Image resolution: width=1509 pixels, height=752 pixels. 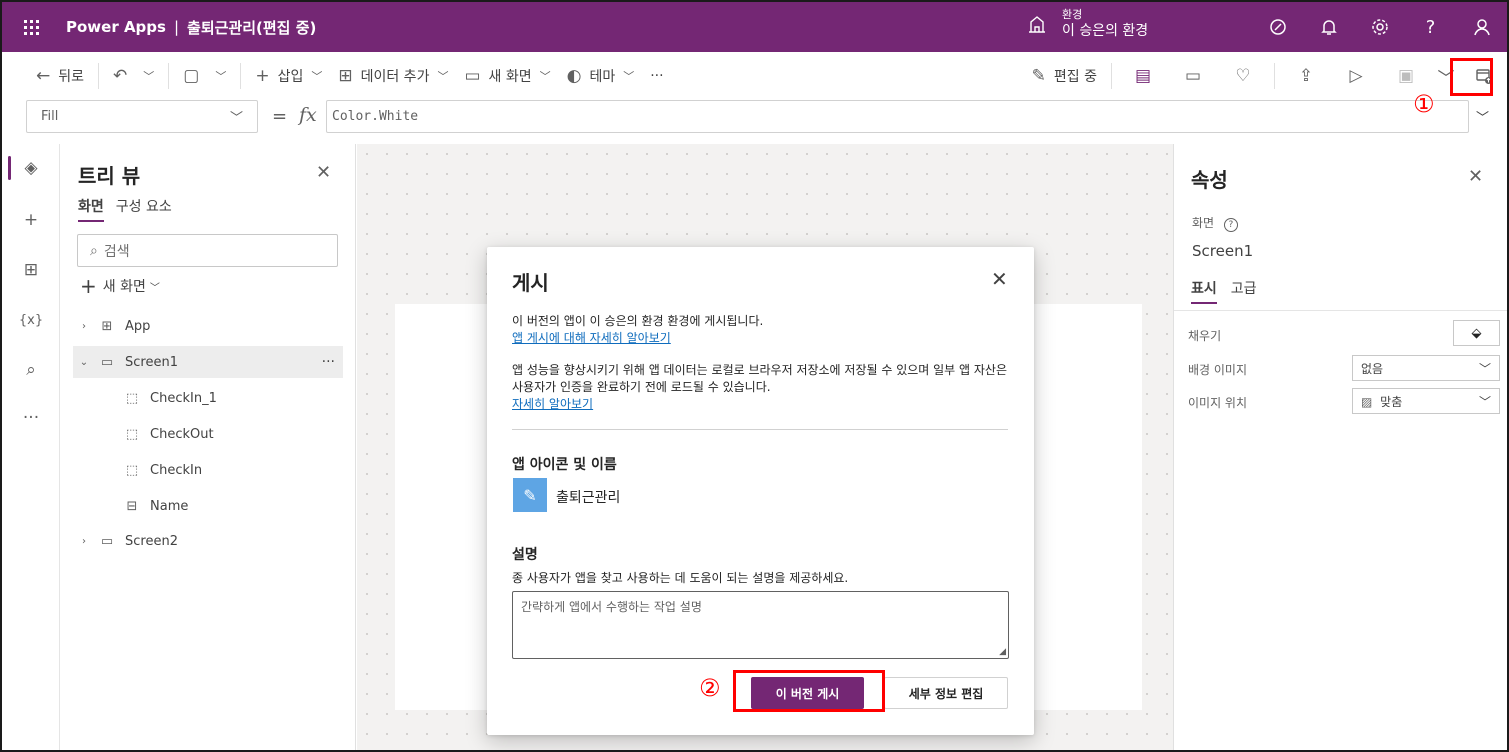 What do you see at coordinates (191, 76) in the screenshot?
I see `clipboard-icon: ▢` at bounding box center [191, 76].